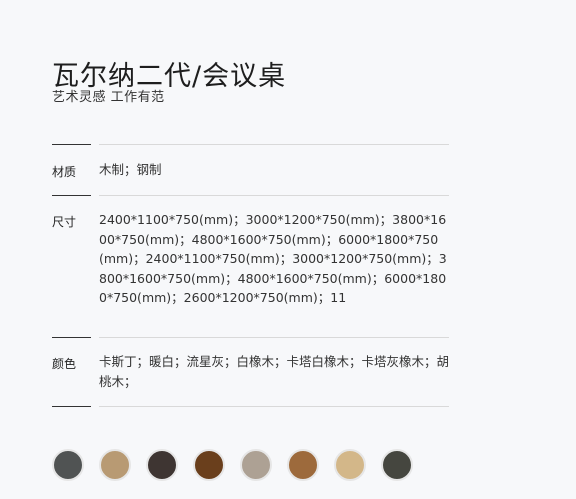 This screenshot has height=499, width=576. I want to click on color-swatch-light-oak, so click(115, 465).